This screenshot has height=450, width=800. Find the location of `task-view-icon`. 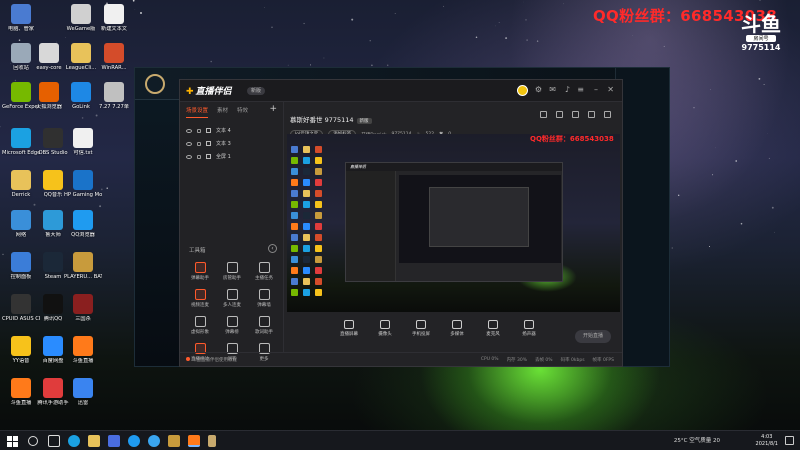

task-view-icon is located at coordinates (54, 441).